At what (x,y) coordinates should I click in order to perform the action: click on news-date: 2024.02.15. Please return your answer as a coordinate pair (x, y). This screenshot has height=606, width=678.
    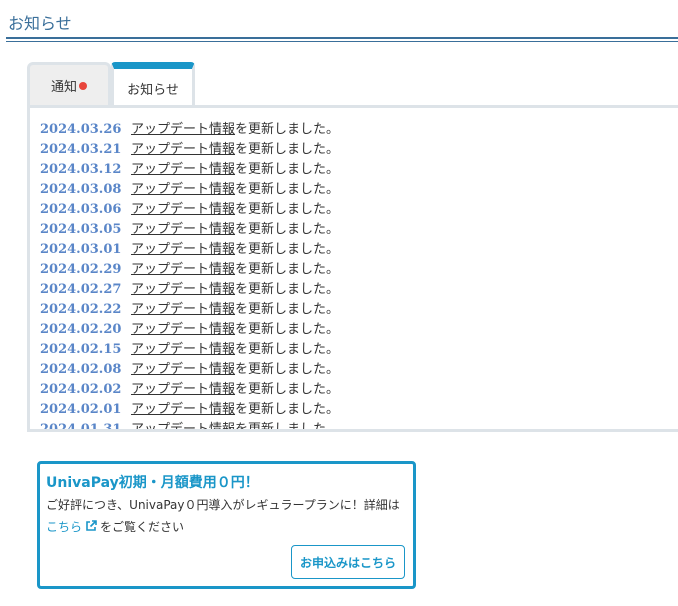
    Looking at the image, I should click on (81, 349).